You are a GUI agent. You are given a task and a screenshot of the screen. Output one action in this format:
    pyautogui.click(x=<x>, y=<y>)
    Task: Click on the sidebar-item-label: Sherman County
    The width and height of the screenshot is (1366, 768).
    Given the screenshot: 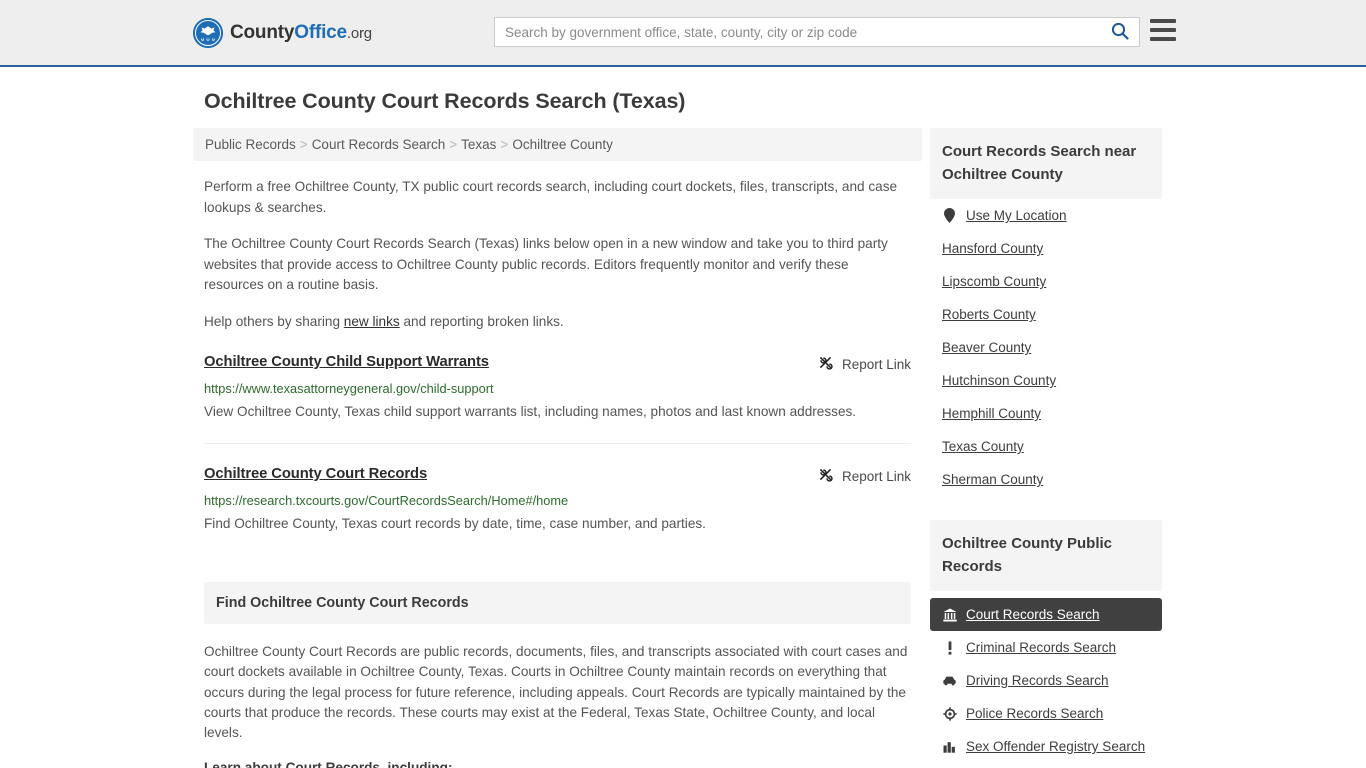 What is the action you would take?
    pyautogui.click(x=993, y=479)
    